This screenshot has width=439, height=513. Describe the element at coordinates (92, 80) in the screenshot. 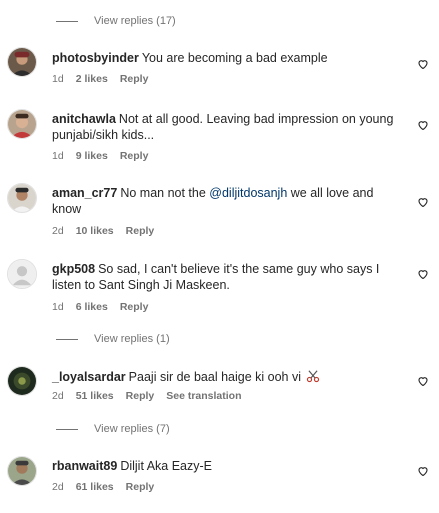

I see `likes-count: 2 likes` at that location.